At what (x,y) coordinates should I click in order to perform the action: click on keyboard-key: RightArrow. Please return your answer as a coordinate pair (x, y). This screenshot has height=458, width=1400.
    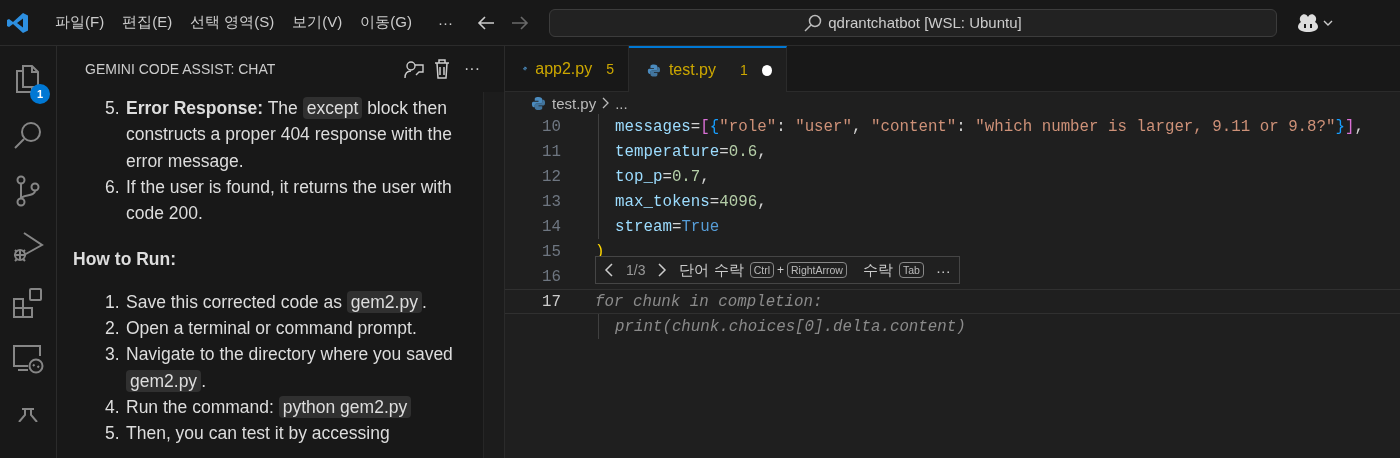
    Looking at the image, I should click on (817, 270).